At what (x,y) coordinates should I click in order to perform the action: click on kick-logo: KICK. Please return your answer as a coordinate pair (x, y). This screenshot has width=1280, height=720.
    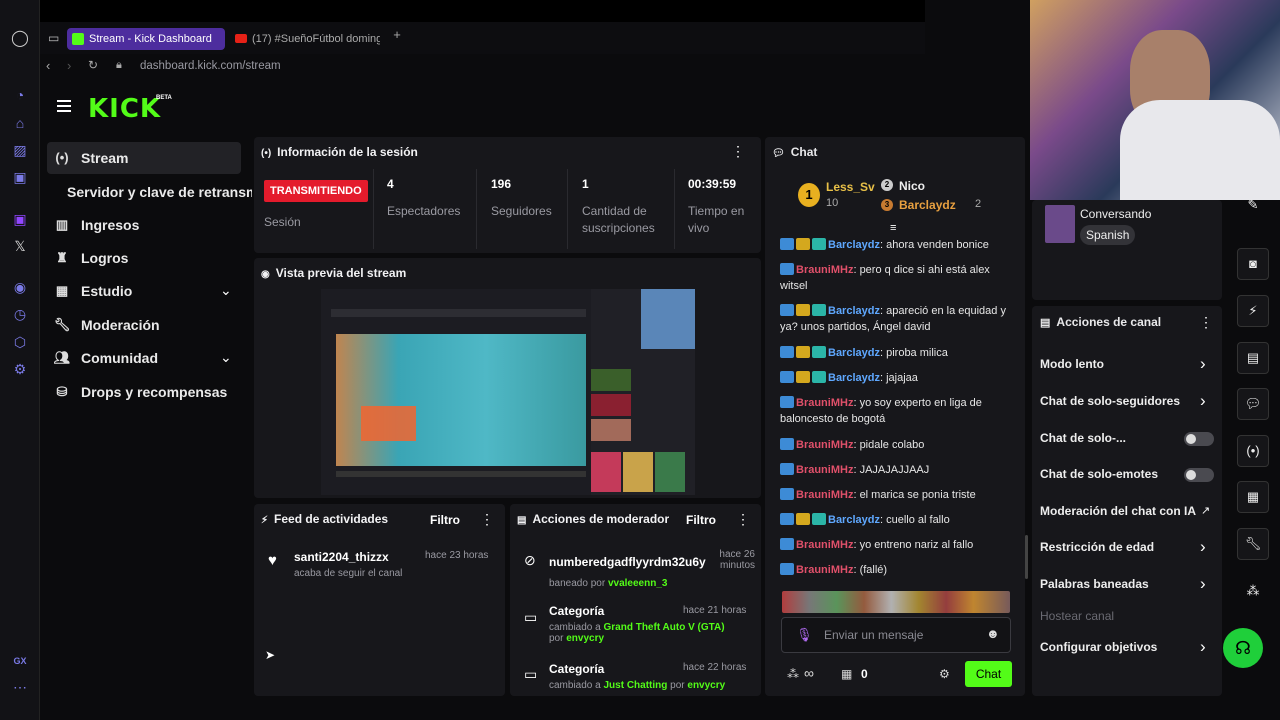
    Looking at the image, I should click on (124, 109).